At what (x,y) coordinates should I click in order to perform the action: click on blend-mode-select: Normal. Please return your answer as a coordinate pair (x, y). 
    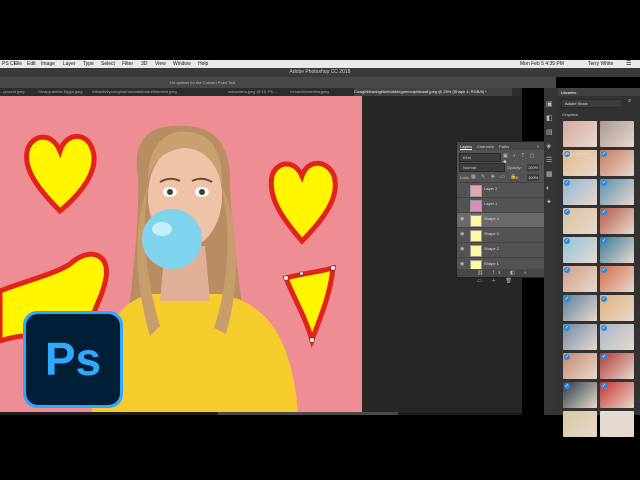
    Looking at the image, I should click on (482, 167).